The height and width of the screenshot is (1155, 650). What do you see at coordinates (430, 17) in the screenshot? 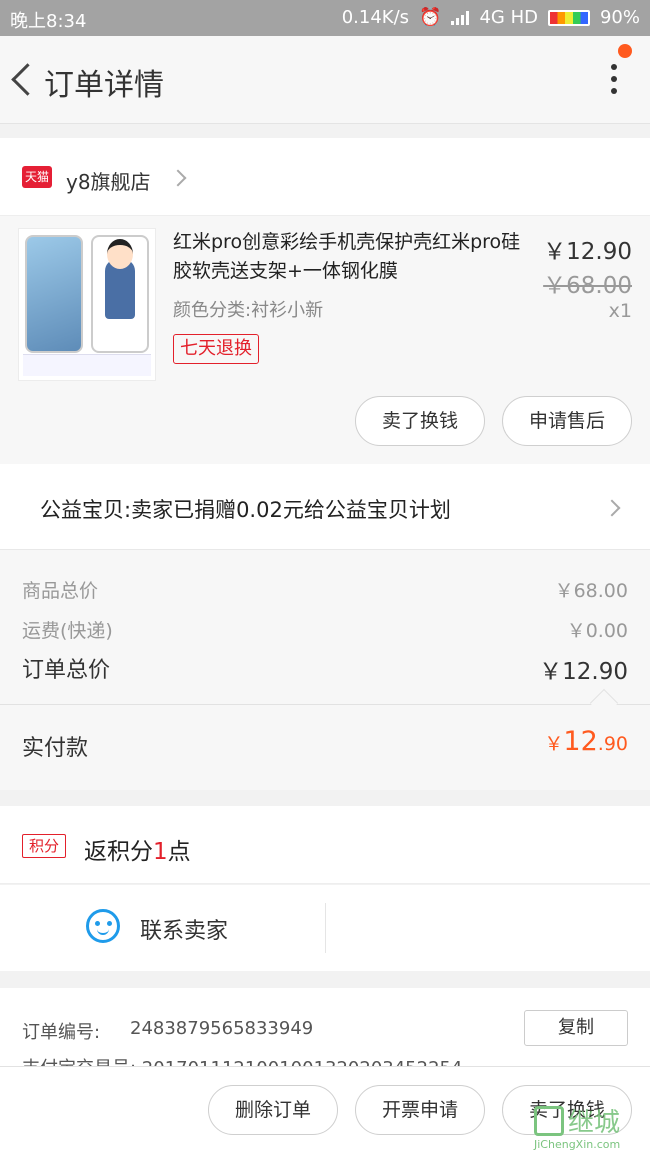
I see `alarm-icon: ⏰` at bounding box center [430, 17].